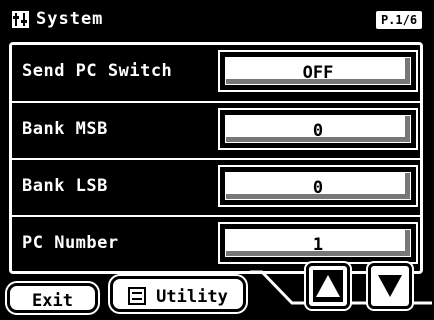 The height and width of the screenshot is (320, 434). Describe the element at coordinates (192, 297) in the screenshot. I see `utility-button-label: Utility` at that location.